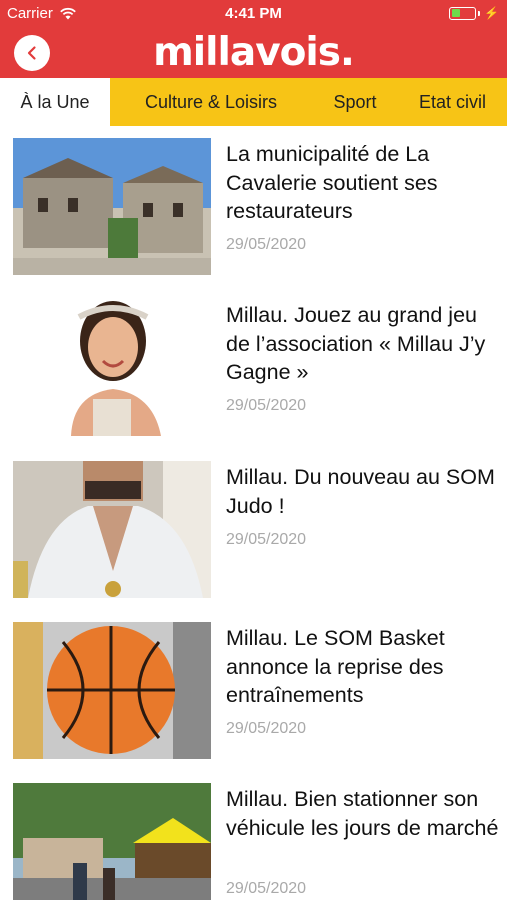 This screenshot has height=900, width=507. I want to click on app-logo: millavois., so click(254, 52).